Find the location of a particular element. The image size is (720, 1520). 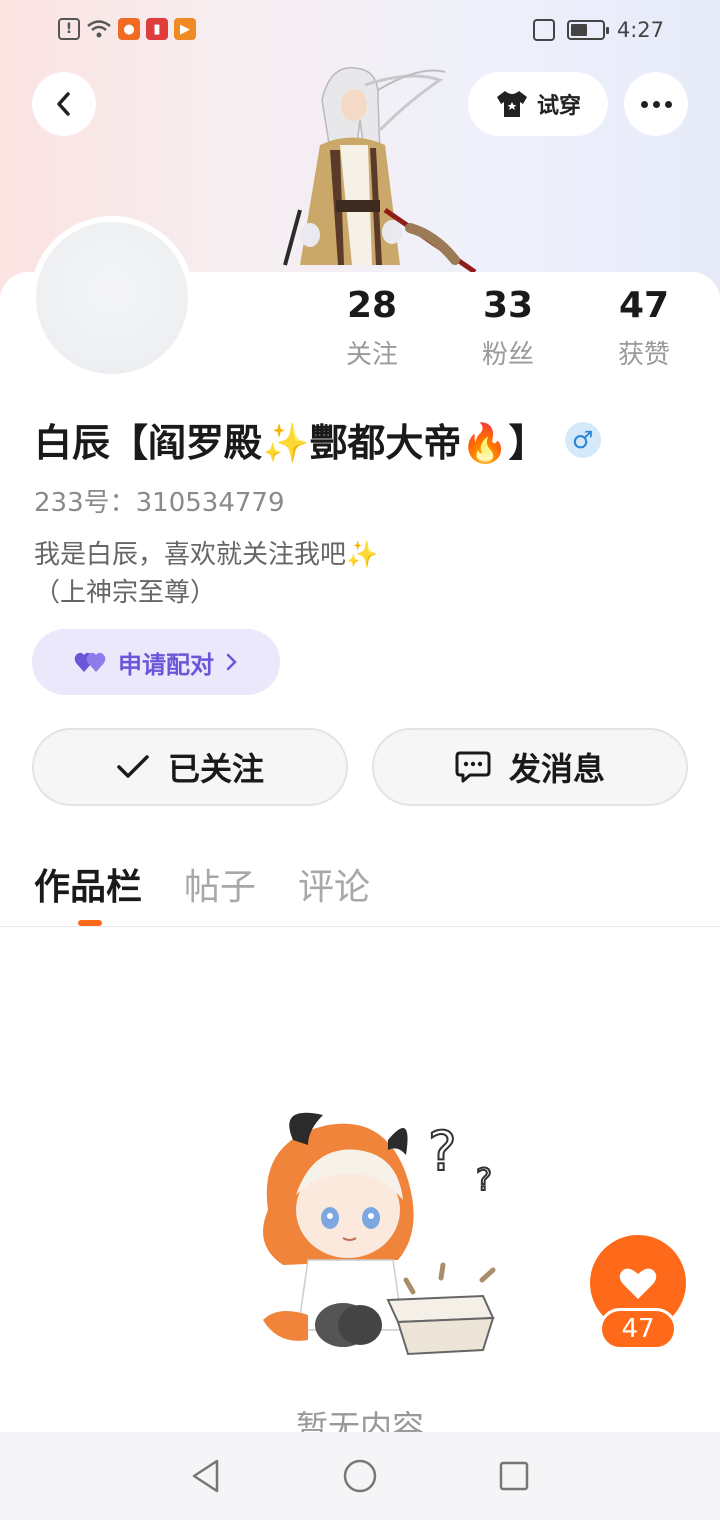

status-bar: ! ● ▮ ▶ 4:27 is located at coordinates (360, 30).